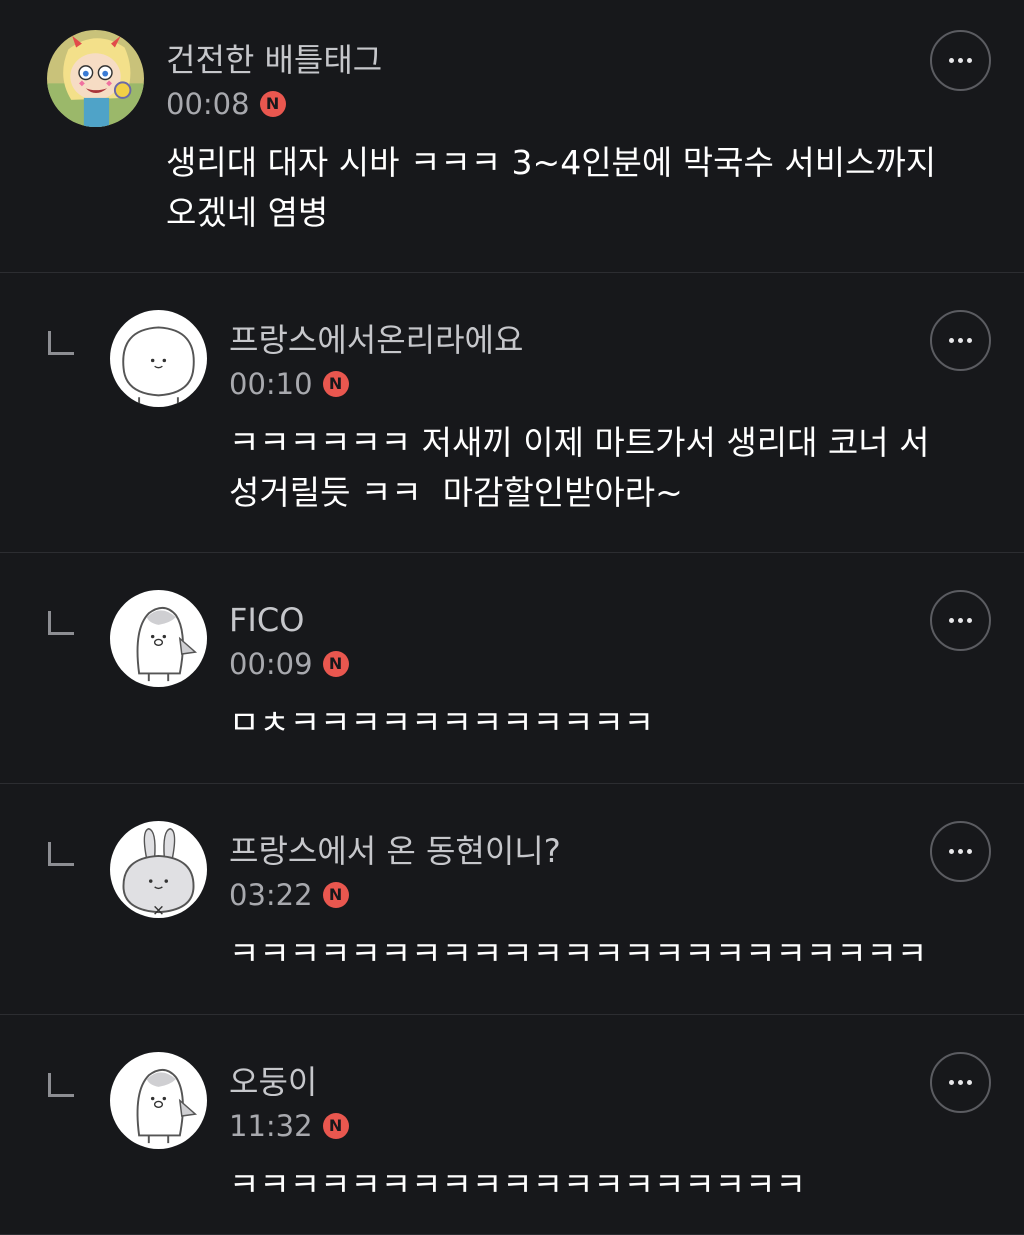  I want to click on comment-meta: 03:22 N, so click(289, 895).